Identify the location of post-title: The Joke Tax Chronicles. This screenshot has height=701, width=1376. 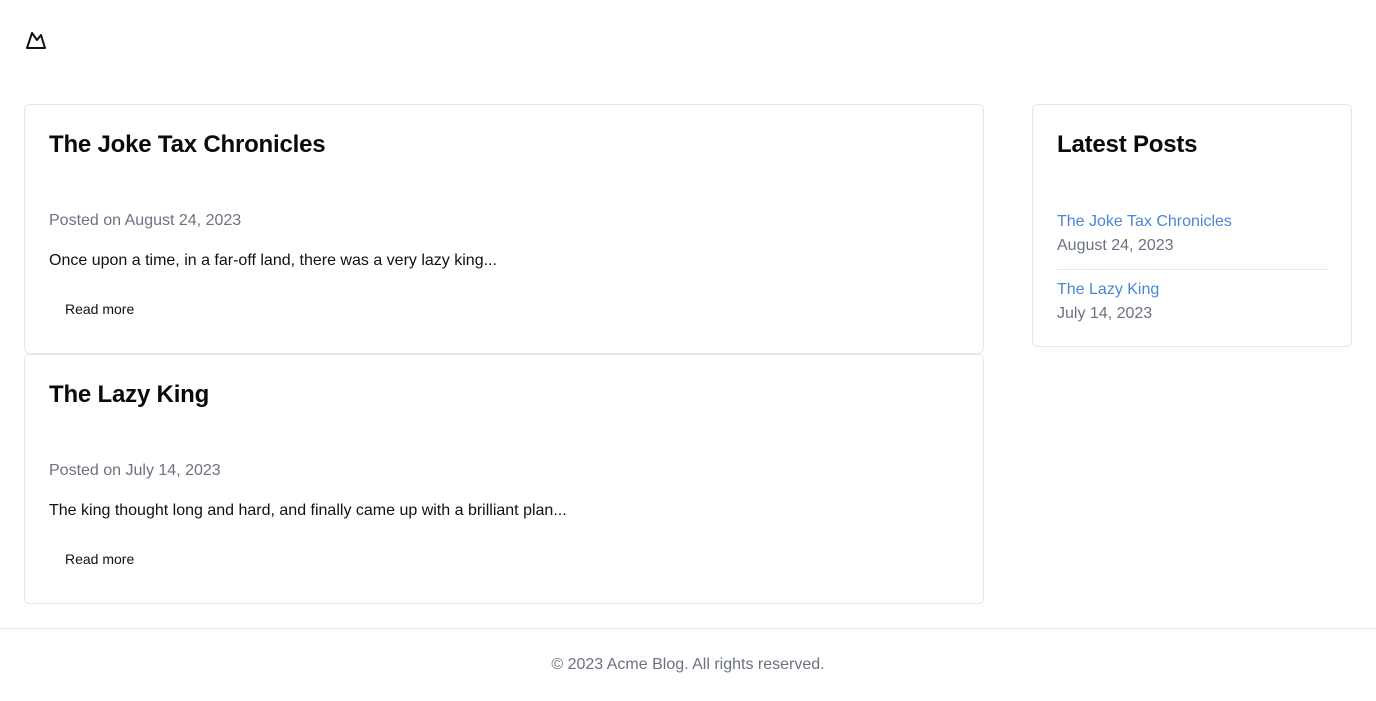
(187, 144).